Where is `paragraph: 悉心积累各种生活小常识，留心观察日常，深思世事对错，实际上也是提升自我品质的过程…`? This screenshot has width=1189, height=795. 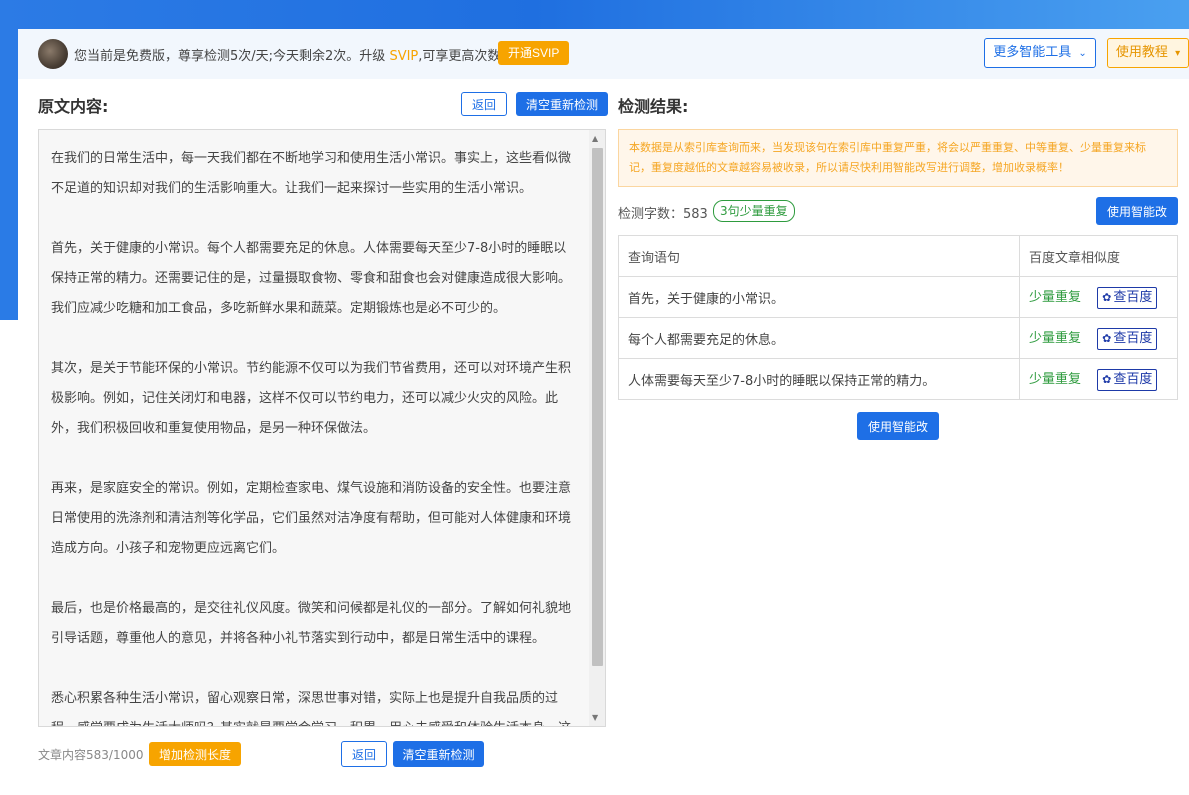
paragraph: 悉心积累各种生活小常识，留心观察日常，深思世事对错，实际上也是提升自我品质的过程… is located at coordinates (311, 708).